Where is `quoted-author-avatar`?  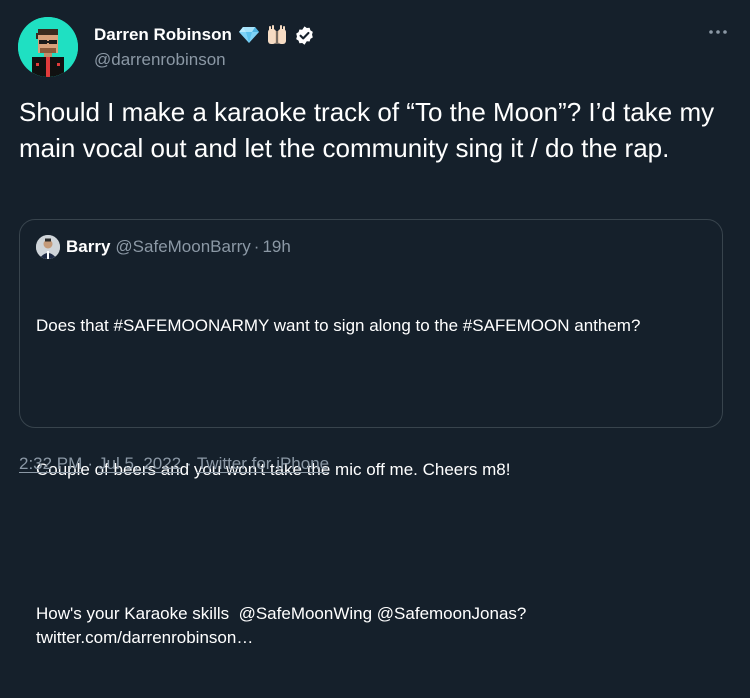
quoted-author-avatar is located at coordinates (48, 247).